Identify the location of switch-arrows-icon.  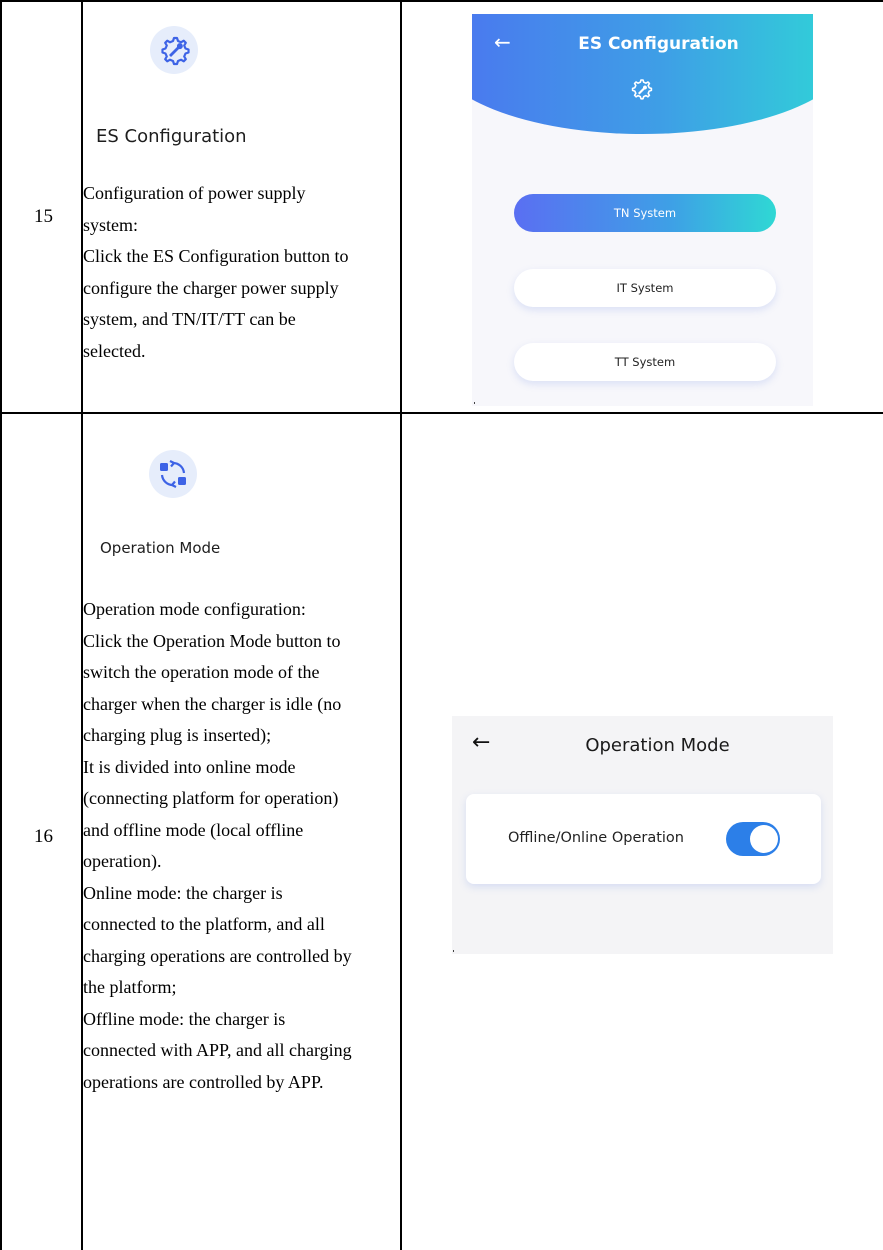
(173, 474).